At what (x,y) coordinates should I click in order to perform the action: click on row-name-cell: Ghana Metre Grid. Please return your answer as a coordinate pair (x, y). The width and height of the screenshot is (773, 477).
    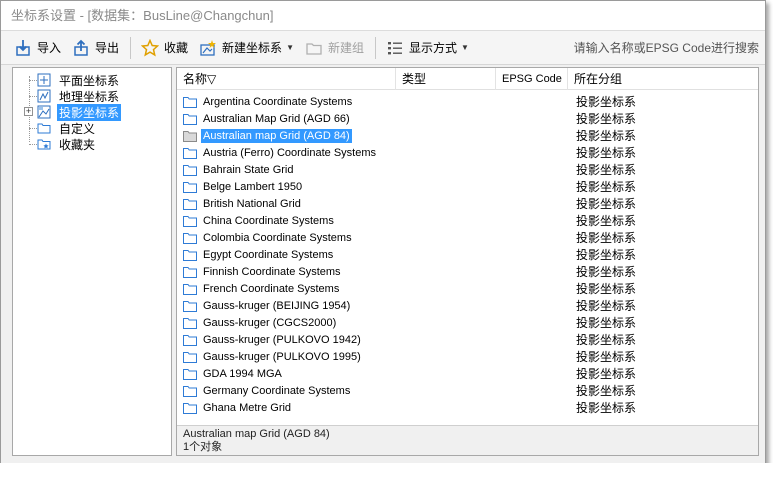
    Looking at the image, I should click on (286, 408).